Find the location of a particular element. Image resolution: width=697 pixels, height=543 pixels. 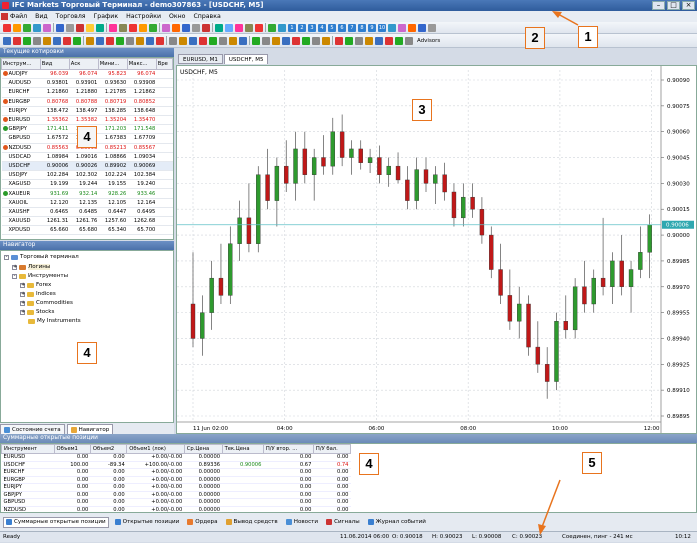

callout-2: 2 is located at coordinates (535, 38).